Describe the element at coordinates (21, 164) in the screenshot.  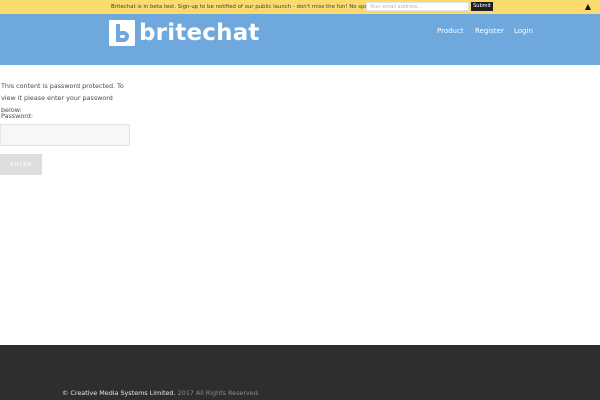
I see `enter-button: ENTER` at that location.